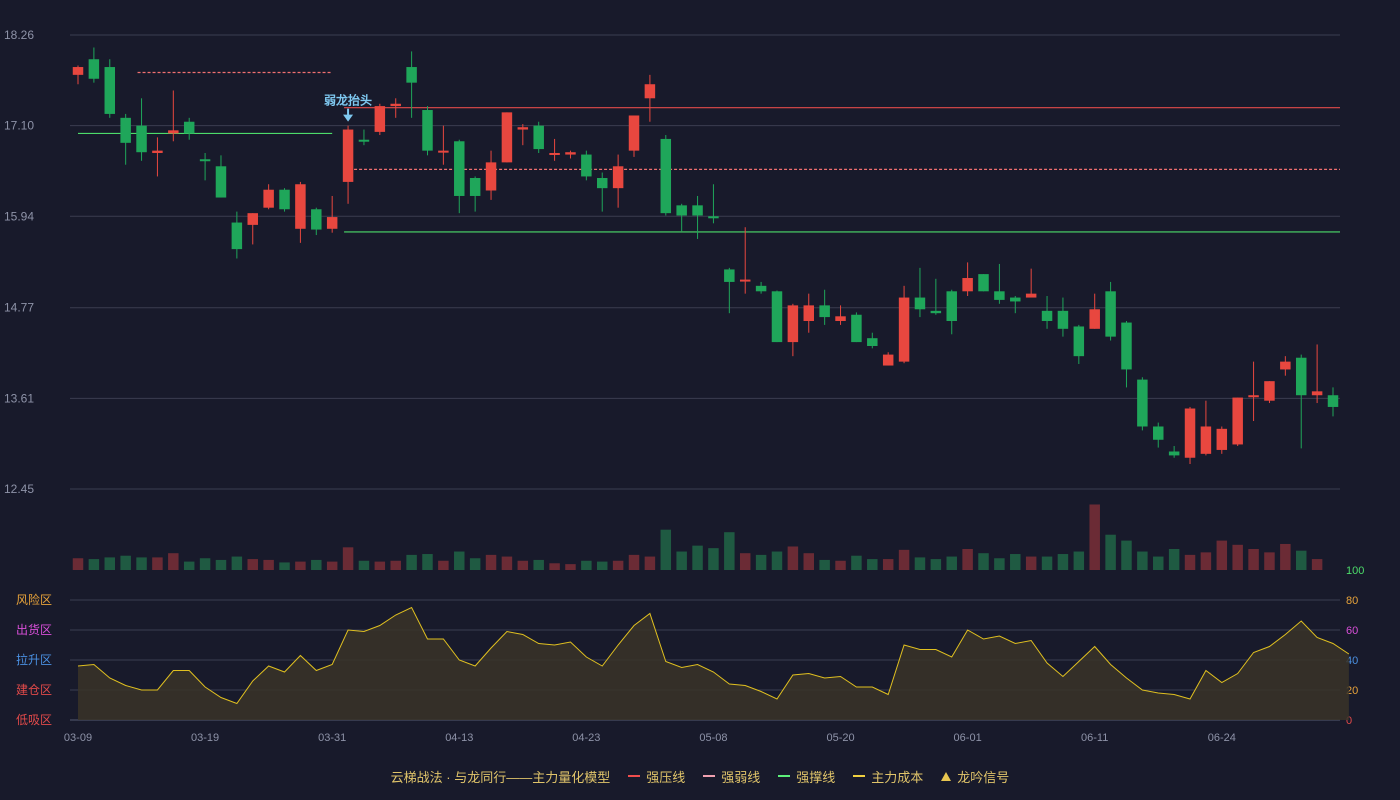 This screenshot has height=800, width=1400. What do you see at coordinates (348, 118) in the screenshot?
I see `annotation-arrow-icon` at bounding box center [348, 118].